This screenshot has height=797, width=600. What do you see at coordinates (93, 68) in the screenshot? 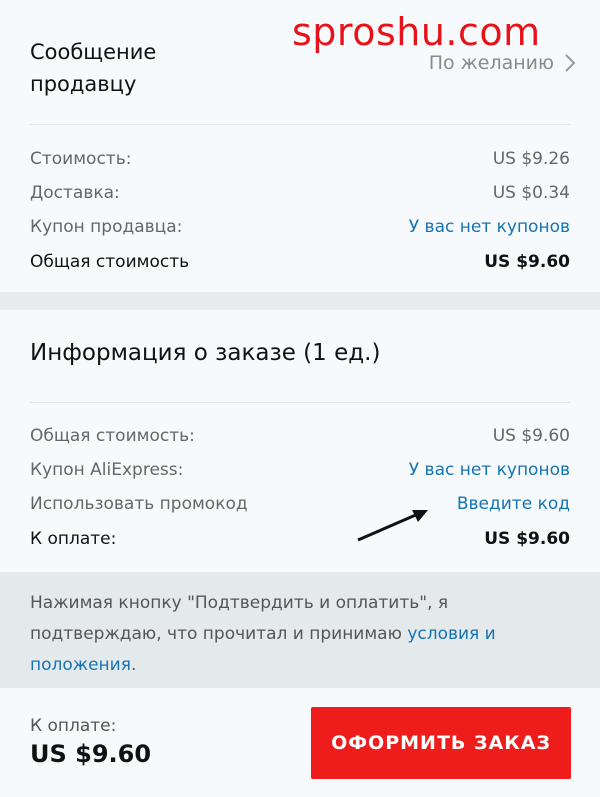
I see `seller-message-label: Сообщение продавцу` at bounding box center [93, 68].